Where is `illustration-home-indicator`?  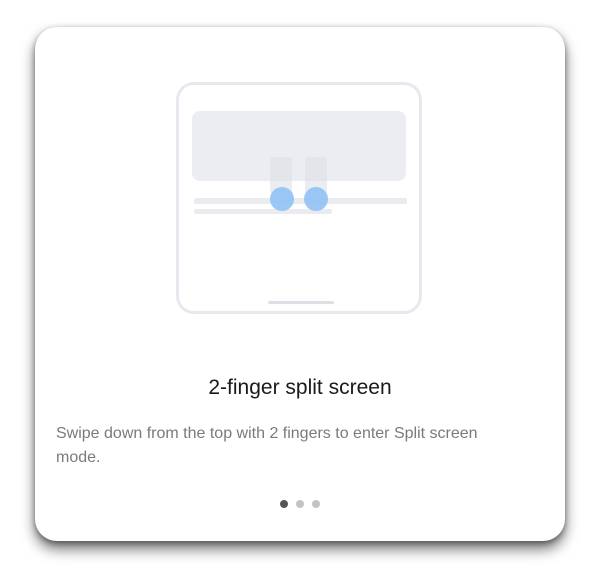 illustration-home-indicator is located at coordinates (301, 302).